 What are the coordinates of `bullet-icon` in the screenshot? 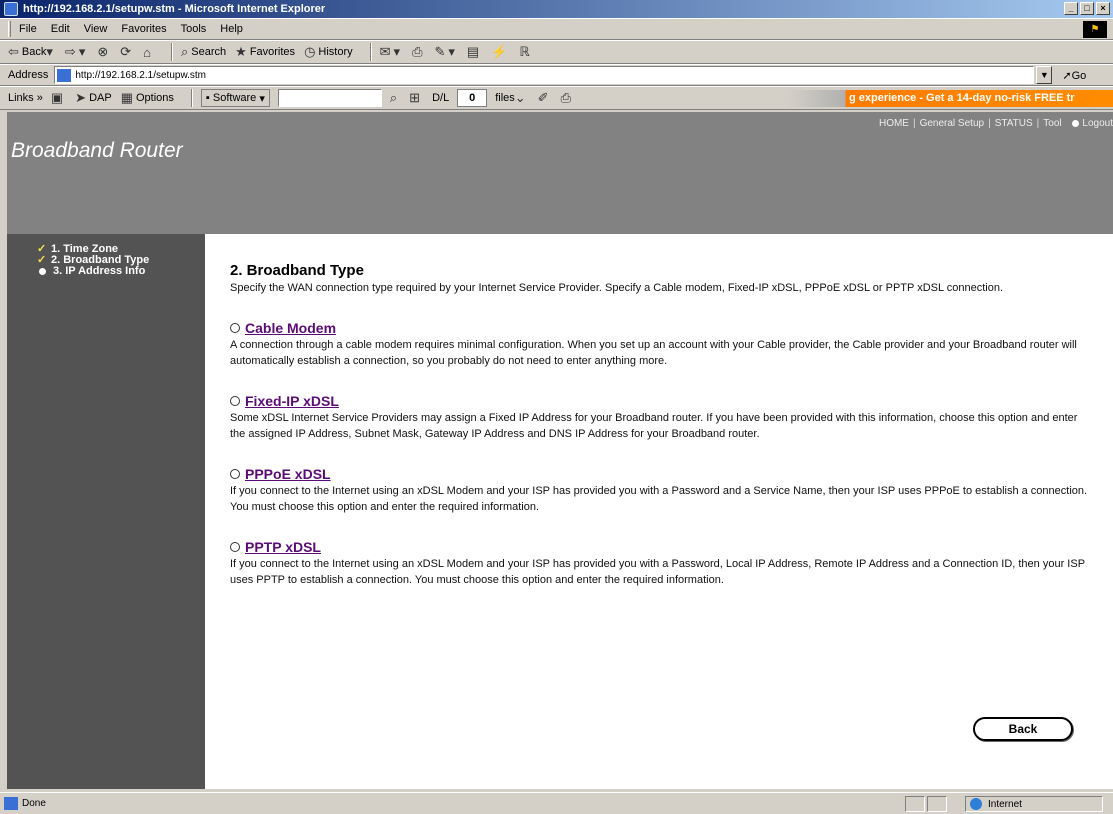 It's located at (42, 271).